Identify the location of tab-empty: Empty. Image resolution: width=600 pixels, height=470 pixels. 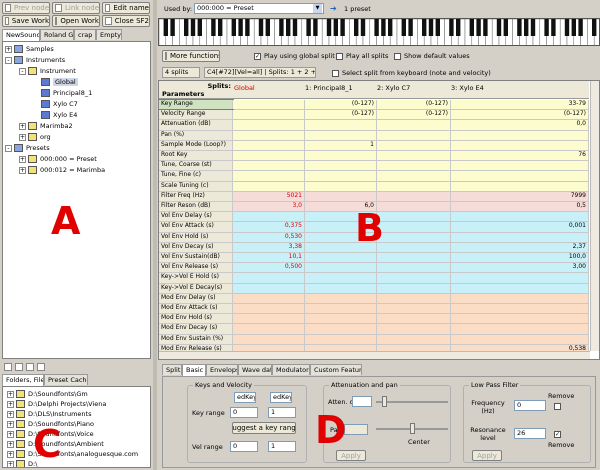
(109, 34).